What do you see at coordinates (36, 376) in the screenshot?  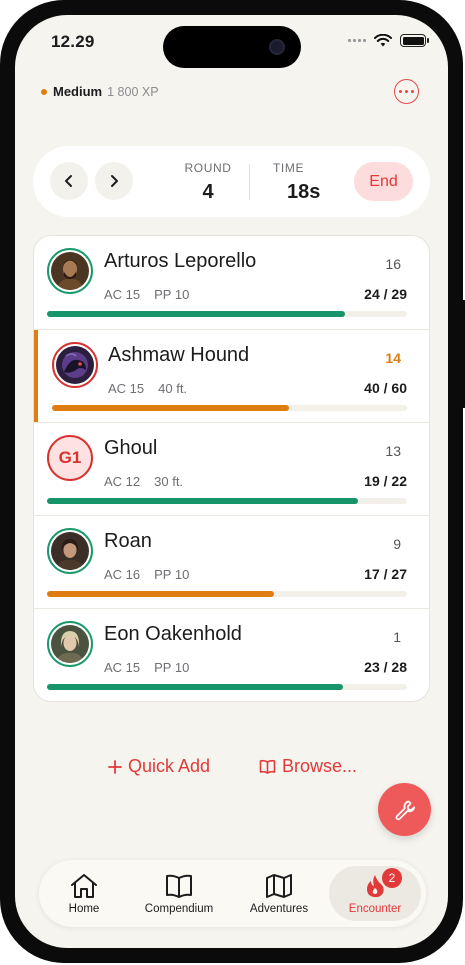 I see `active-turn-indicator` at bounding box center [36, 376].